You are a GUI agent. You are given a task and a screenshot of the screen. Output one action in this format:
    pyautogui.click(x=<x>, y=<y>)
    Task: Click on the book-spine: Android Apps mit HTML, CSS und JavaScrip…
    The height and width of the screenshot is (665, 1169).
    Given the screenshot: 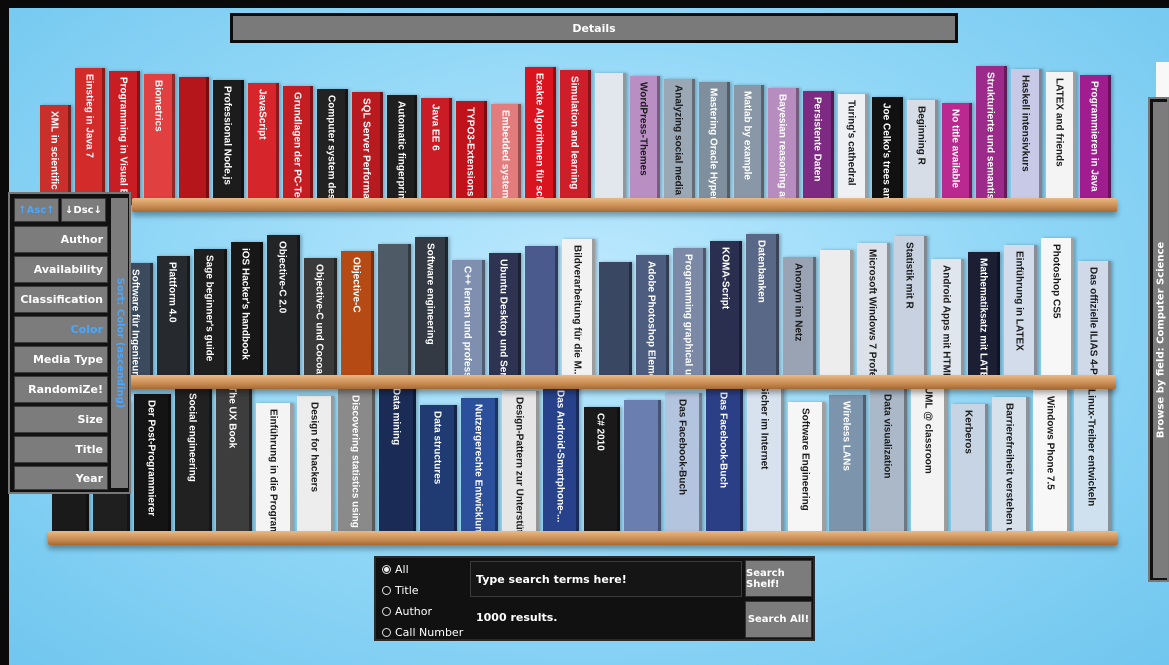 What is the action you would take?
    pyautogui.click(x=947, y=321)
    